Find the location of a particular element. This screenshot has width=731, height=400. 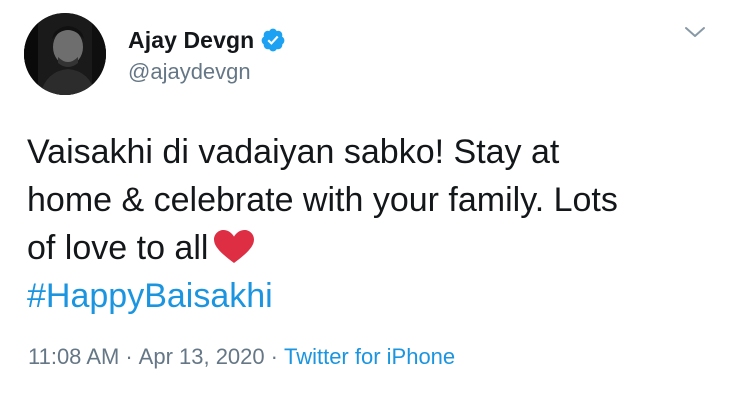

tweet-text-line: Vaisakhi di vadaiyan sabko! Stay at is located at coordinates (293, 152).